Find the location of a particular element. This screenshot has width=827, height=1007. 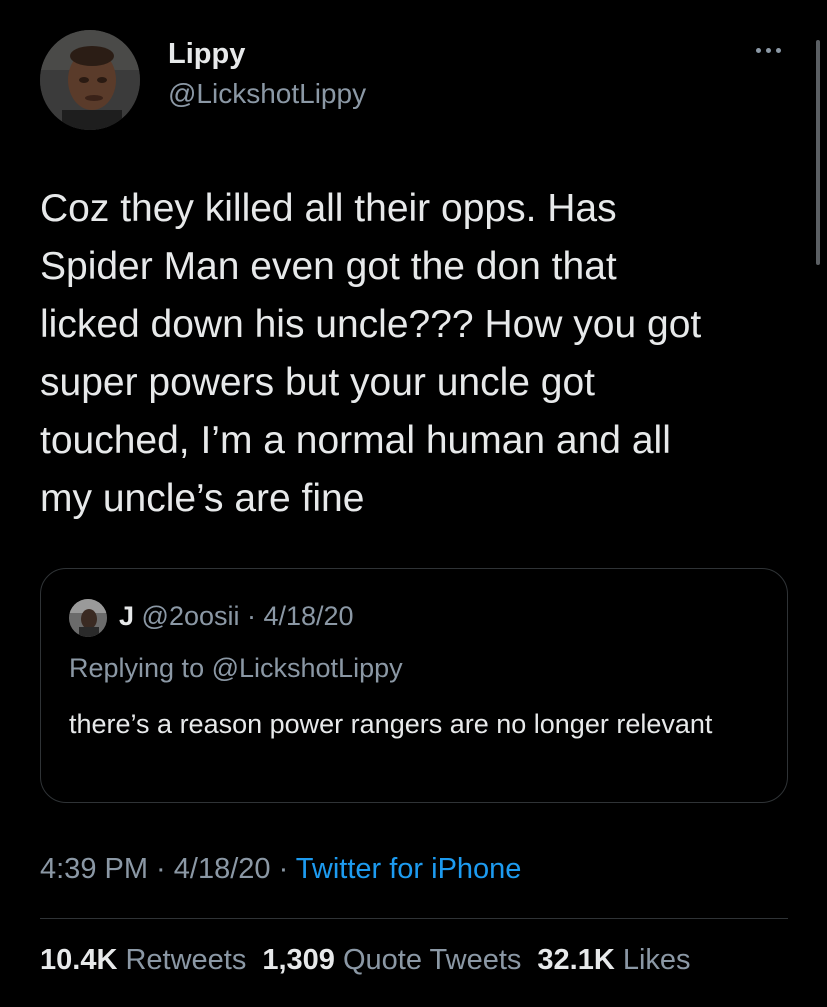

more-horizontal-icon is located at coordinates (758, 50).